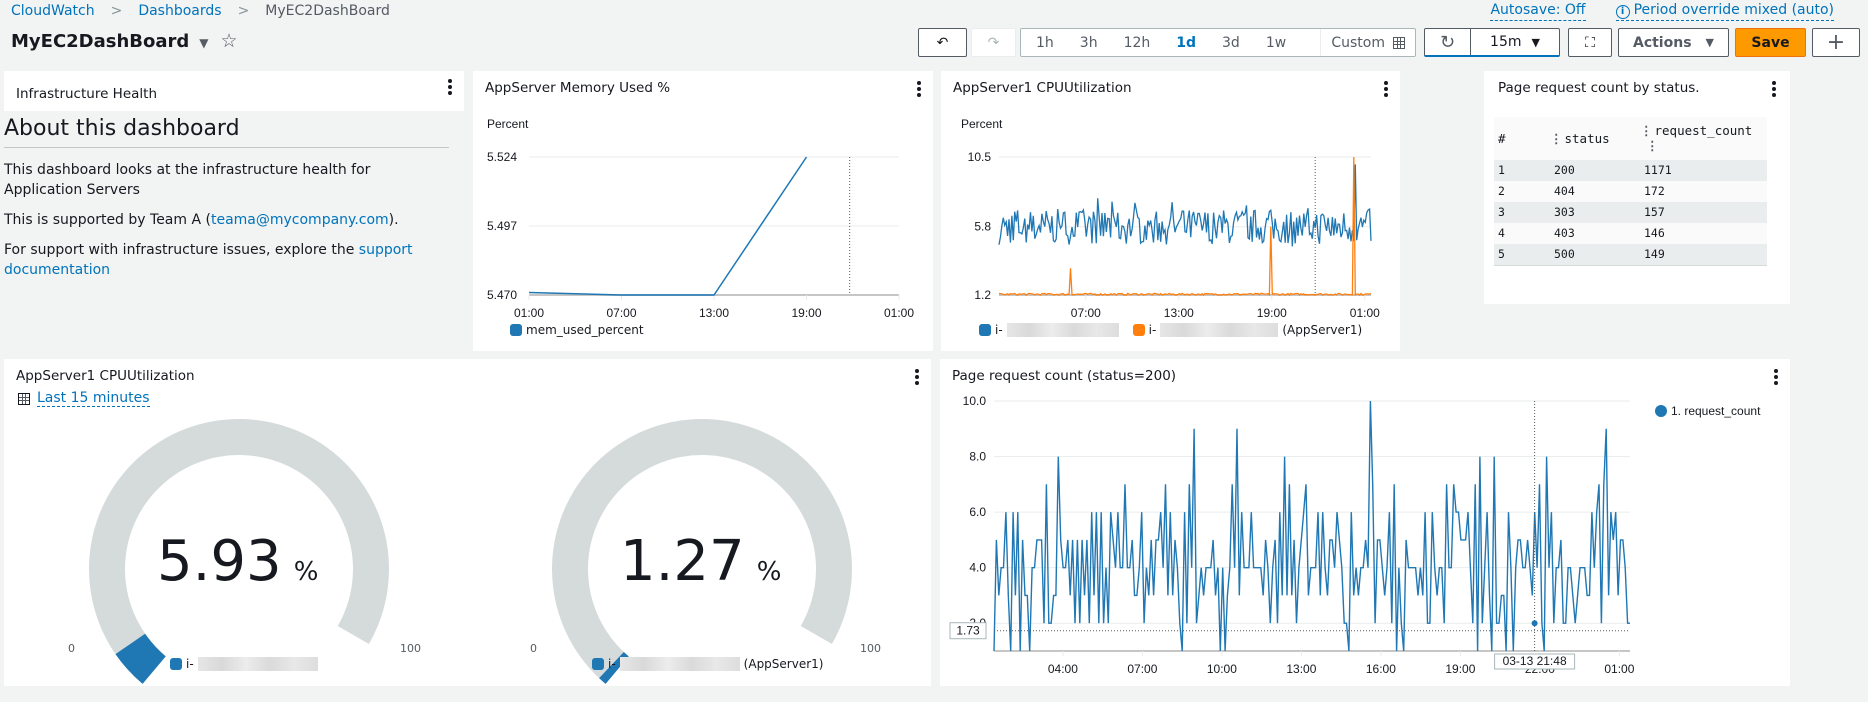 This screenshot has height=702, width=1868. What do you see at coordinates (1089, 42) in the screenshot?
I see `range-3h: 3h` at bounding box center [1089, 42].